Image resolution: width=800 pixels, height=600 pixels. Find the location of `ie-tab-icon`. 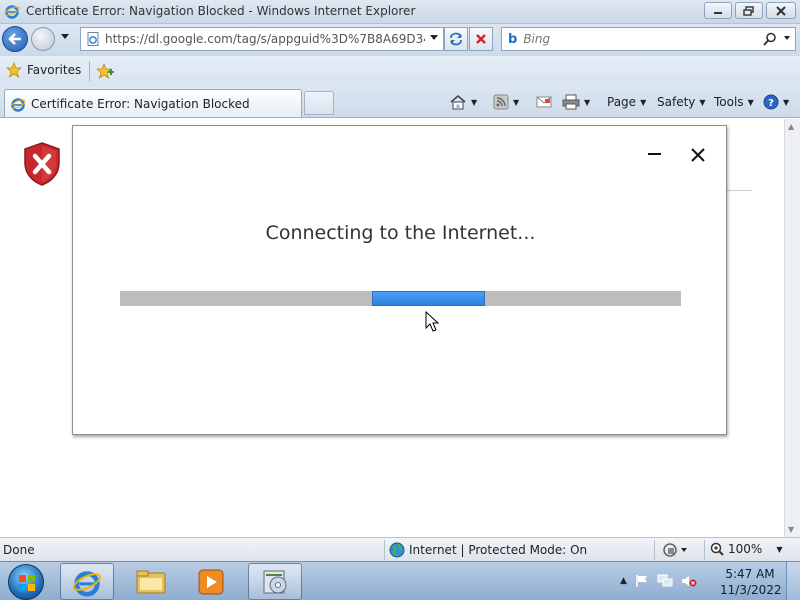

ie-tab-icon is located at coordinates (18, 104).